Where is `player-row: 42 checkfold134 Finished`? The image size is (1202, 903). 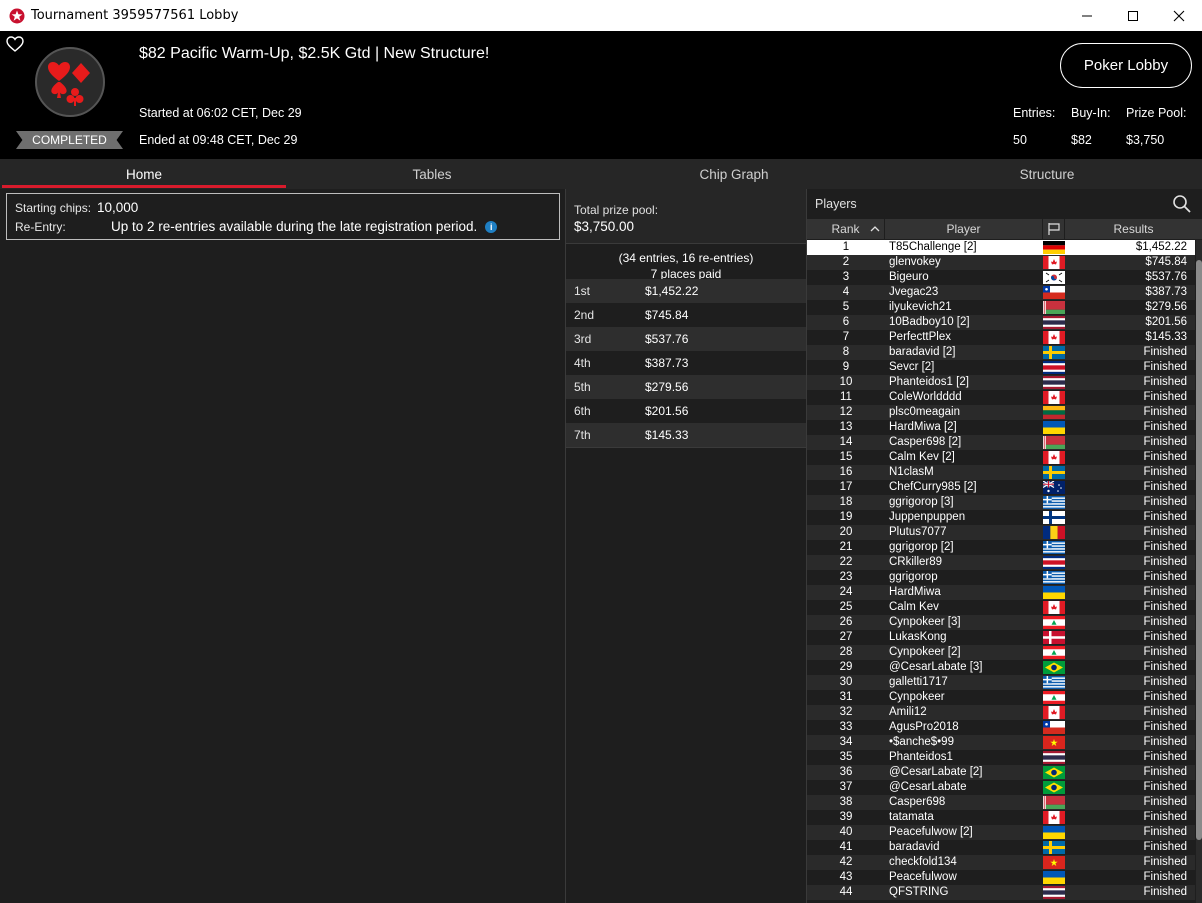
player-row: 42 checkfold134 Finished is located at coordinates (1001, 862).